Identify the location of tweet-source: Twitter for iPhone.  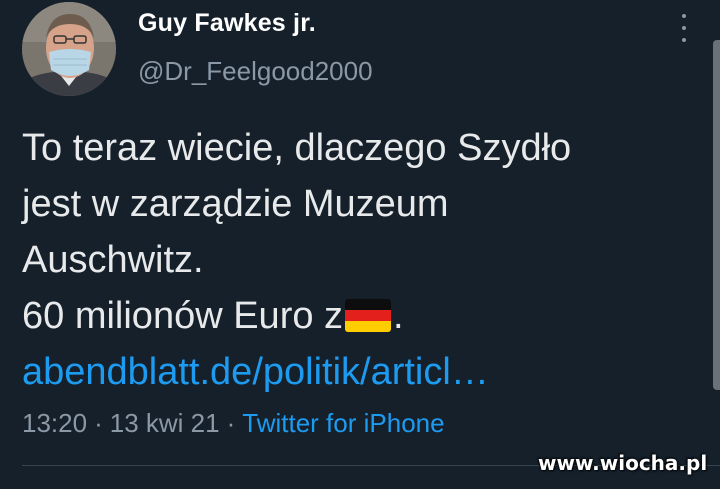
(343, 423).